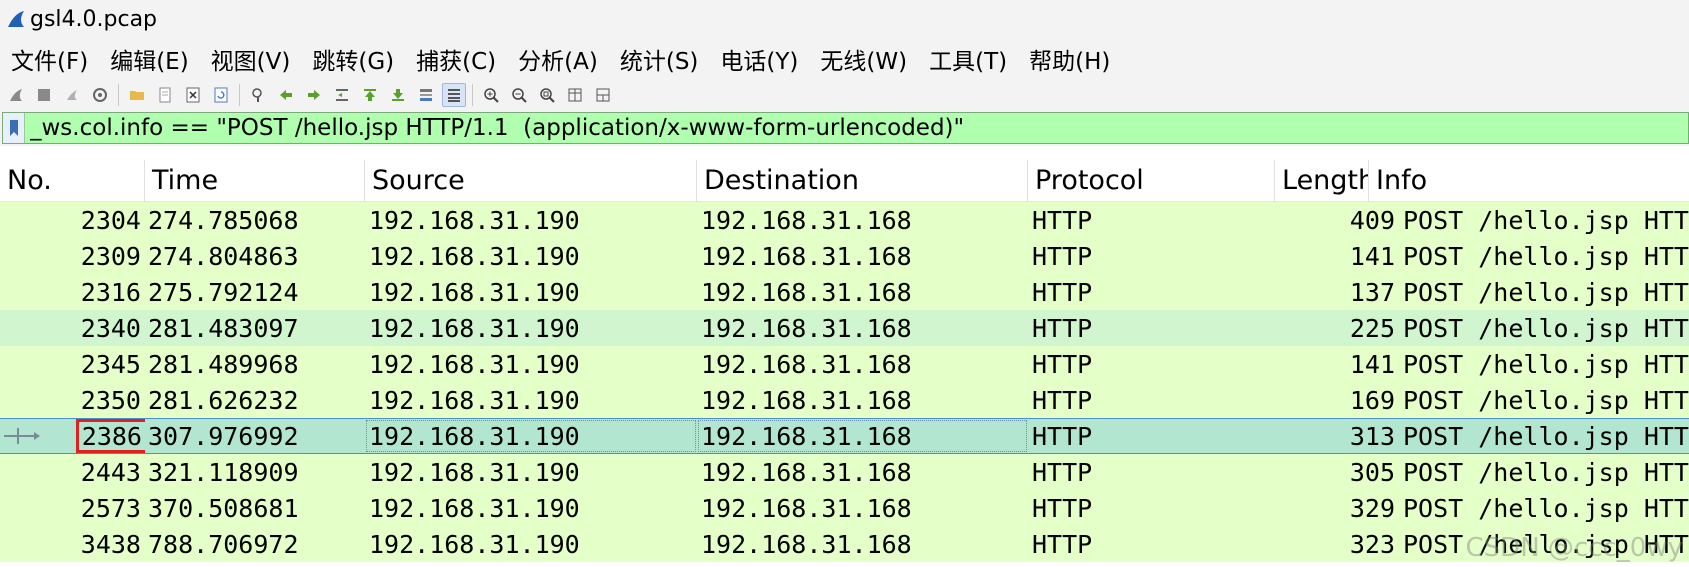 Image resolution: width=1689 pixels, height=567 pixels. I want to click on display-filter-bar, so click(844, 128).